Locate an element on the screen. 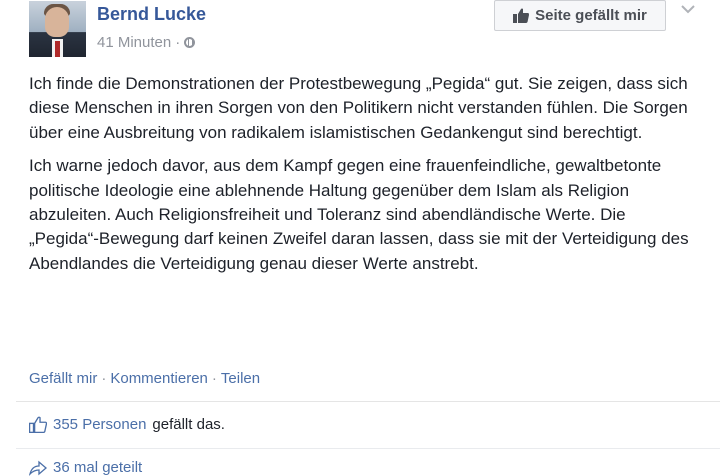  likes-summary: 355 Personen gefällt das. is located at coordinates (127, 424).